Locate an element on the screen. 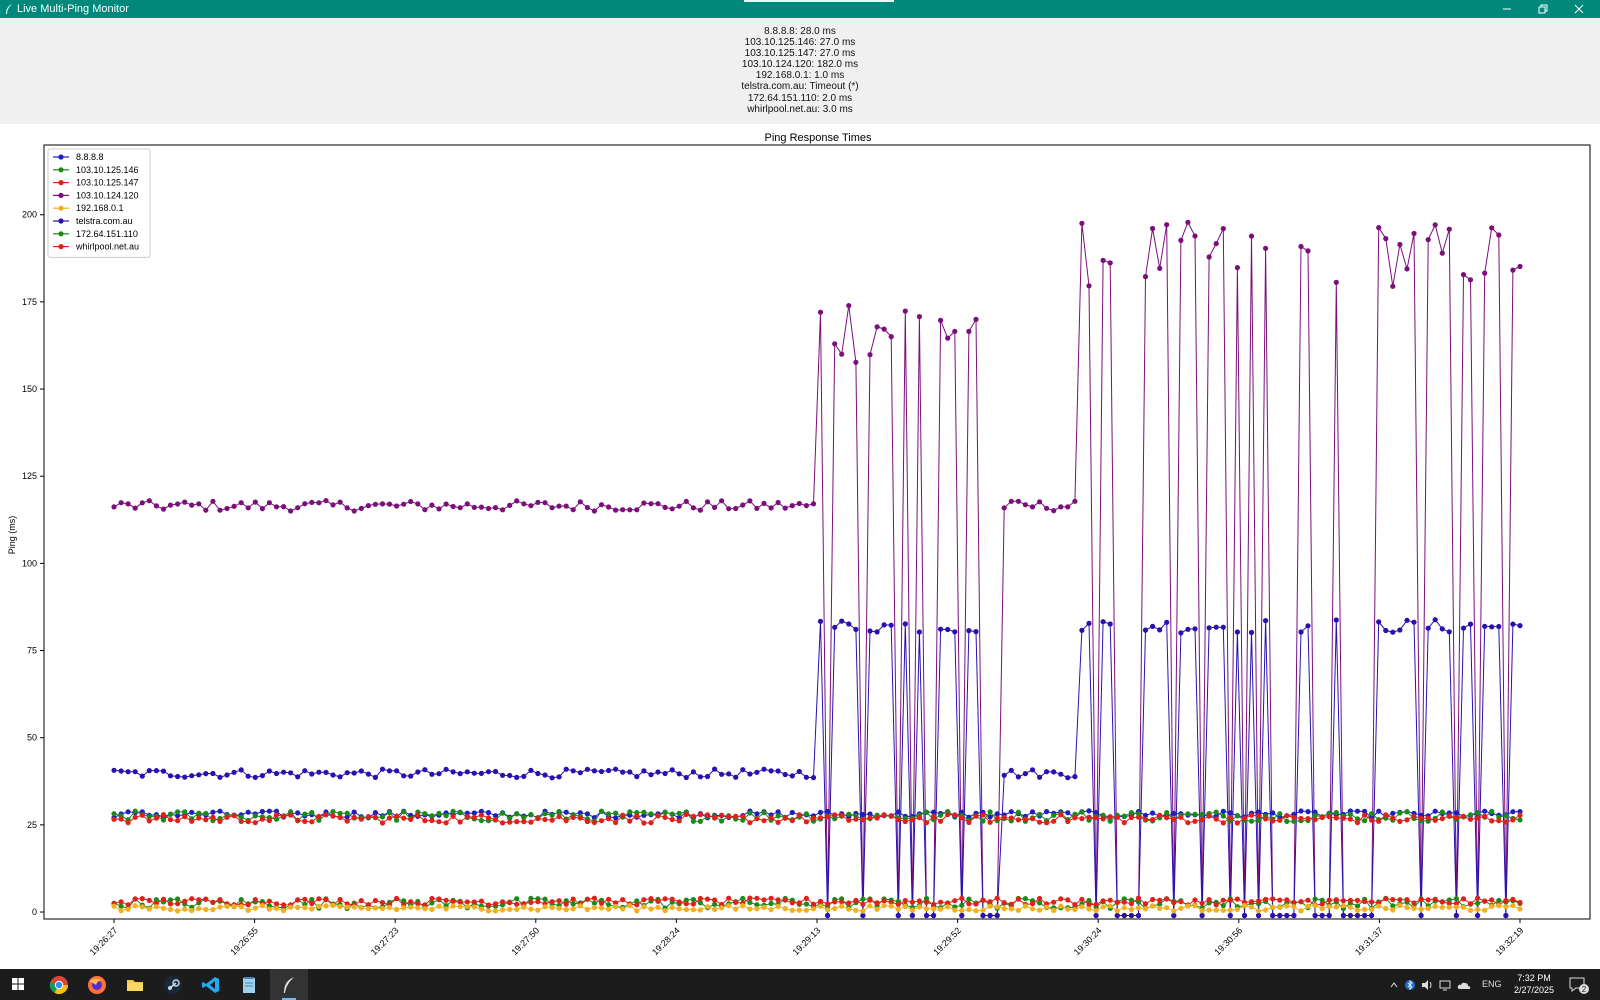  taskbar-notepad is located at coordinates (249, 984).